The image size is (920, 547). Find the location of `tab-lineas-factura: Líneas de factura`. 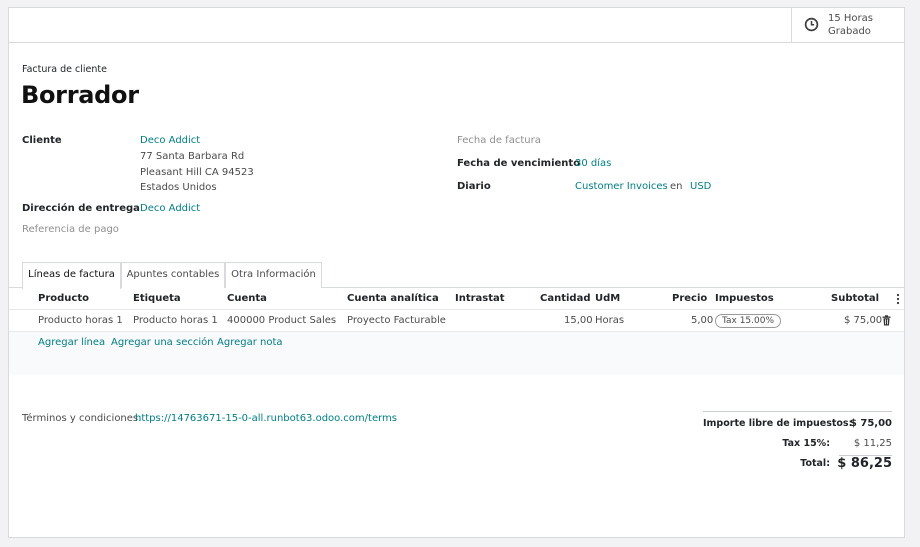

tab-lineas-factura: Líneas de factura is located at coordinates (71, 275).